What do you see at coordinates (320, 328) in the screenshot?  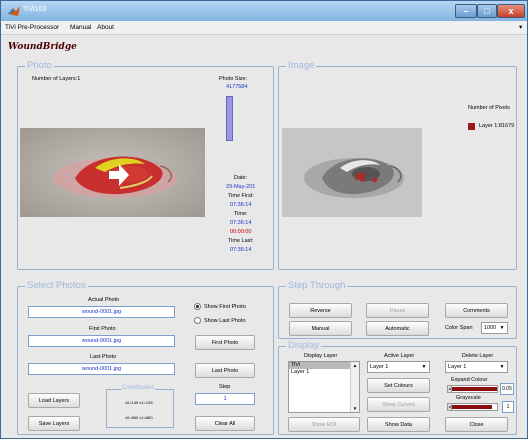 I see `manual-button: Manual` at bounding box center [320, 328].